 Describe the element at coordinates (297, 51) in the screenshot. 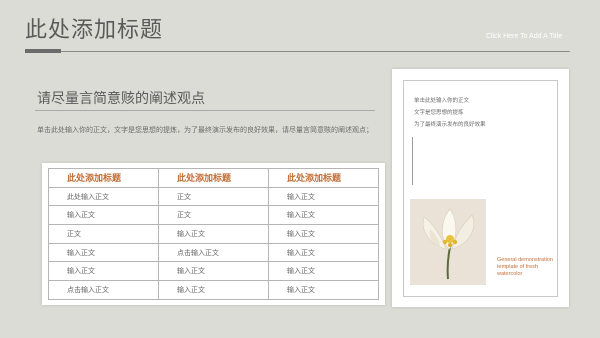

I see `title-divider` at that location.